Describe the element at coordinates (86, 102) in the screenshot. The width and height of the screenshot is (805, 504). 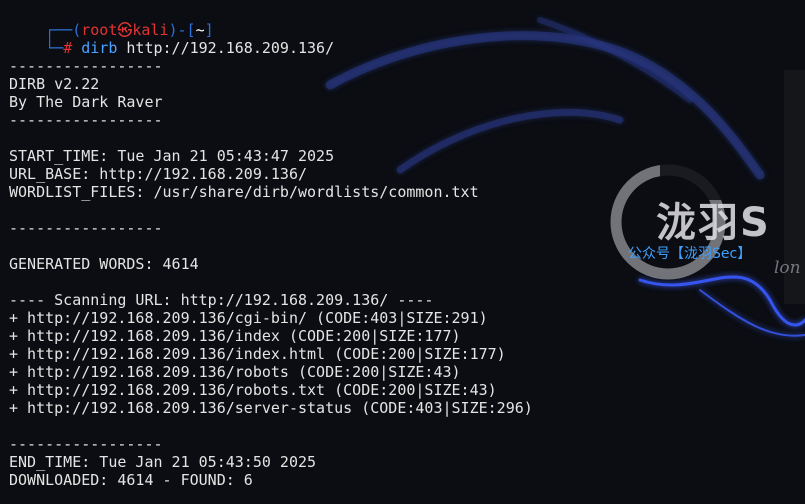
I see `output-line: By The Dark Raver` at that location.